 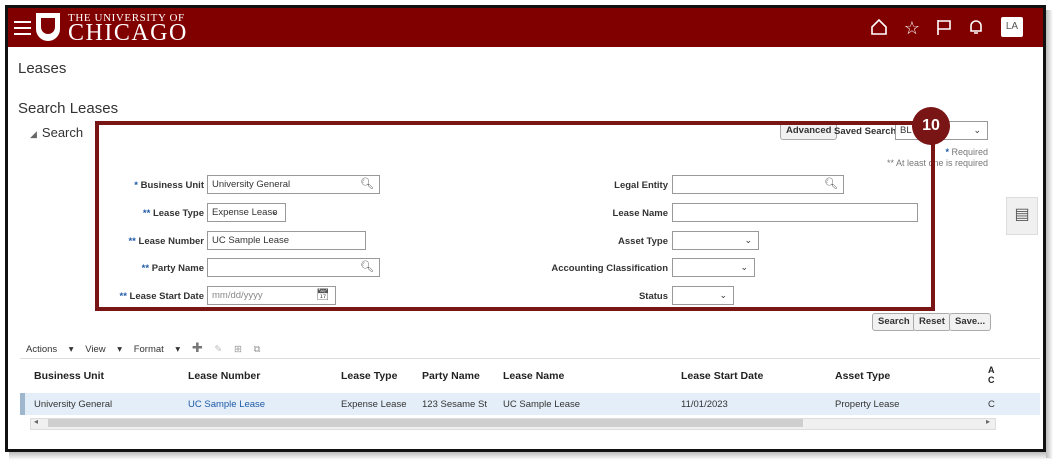 What do you see at coordinates (879, 28) in the screenshot?
I see `home-icon` at bounding box center [879, 28].